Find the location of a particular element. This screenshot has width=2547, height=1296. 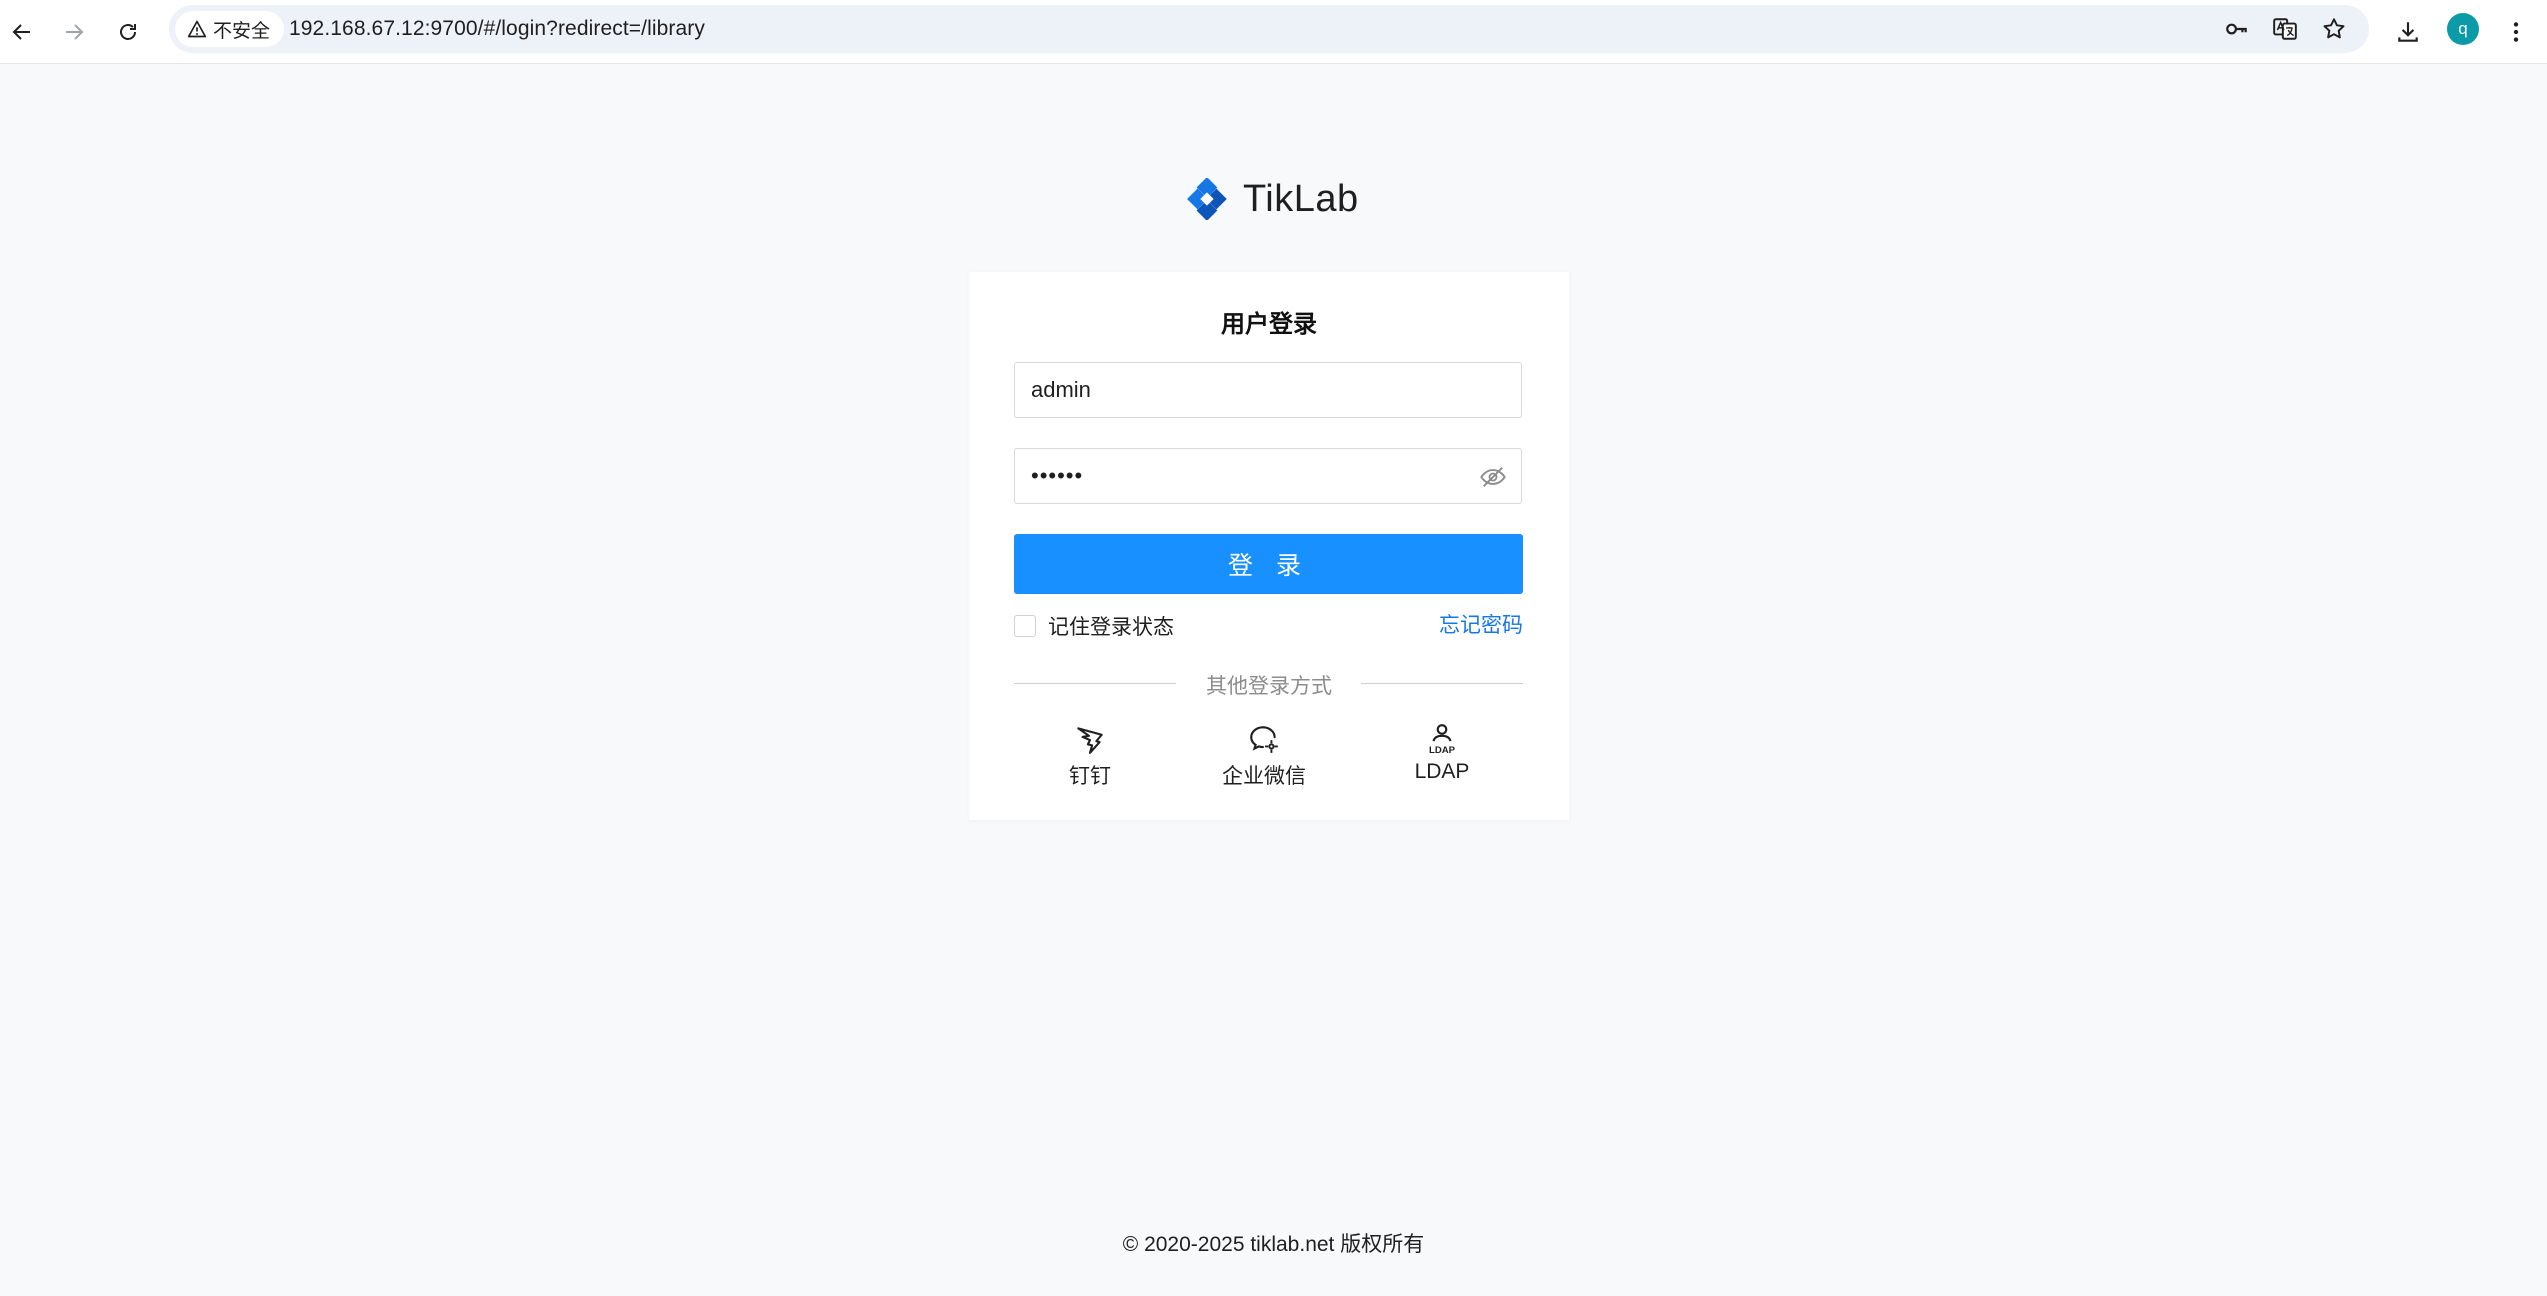

wecom-label: 企业微信 is located at coordinates (1264, 776).